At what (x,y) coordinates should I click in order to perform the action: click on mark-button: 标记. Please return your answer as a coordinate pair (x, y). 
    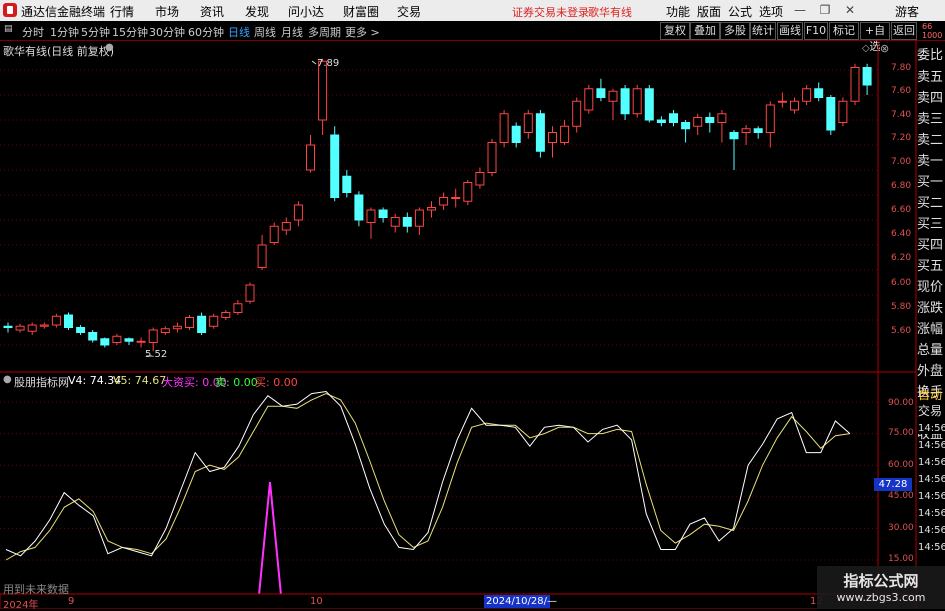
    Looking at the image, I should click on (844, 31).